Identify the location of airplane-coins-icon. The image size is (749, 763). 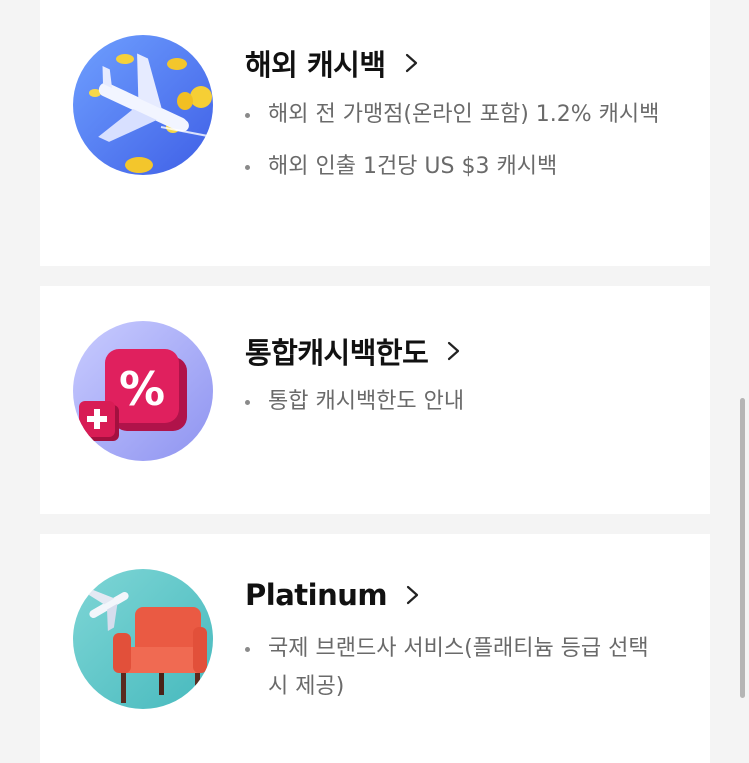
(143, 105).